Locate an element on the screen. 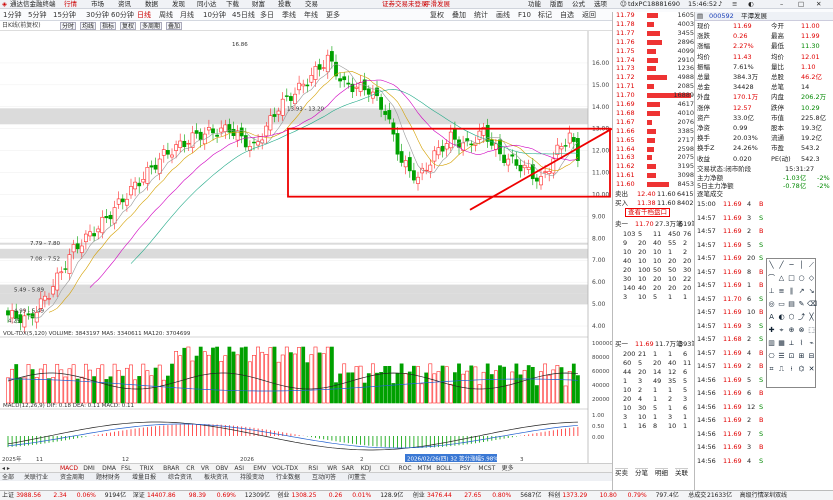  chart-btn-indicator: 指标 is located at coordinates (108, 26).